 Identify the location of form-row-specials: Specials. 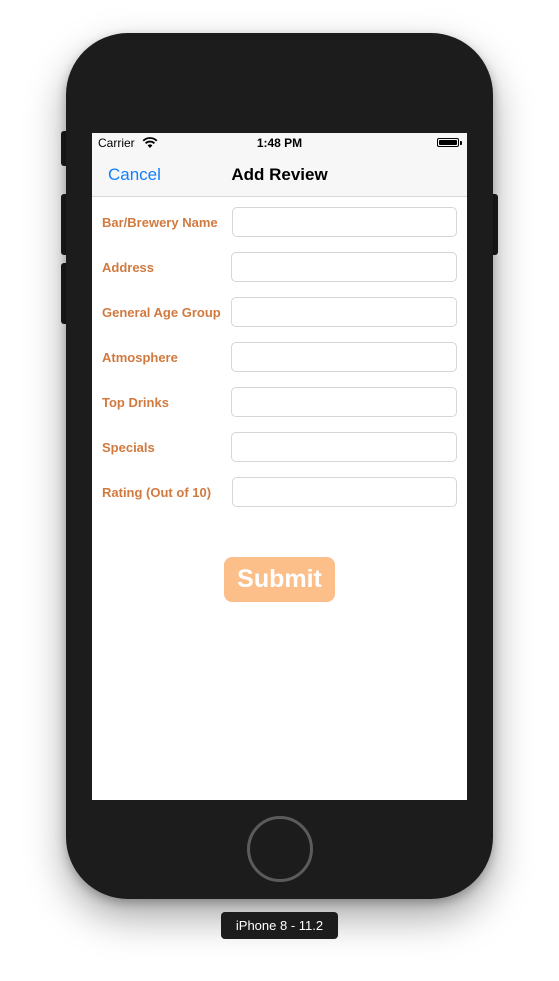
(279, 447).